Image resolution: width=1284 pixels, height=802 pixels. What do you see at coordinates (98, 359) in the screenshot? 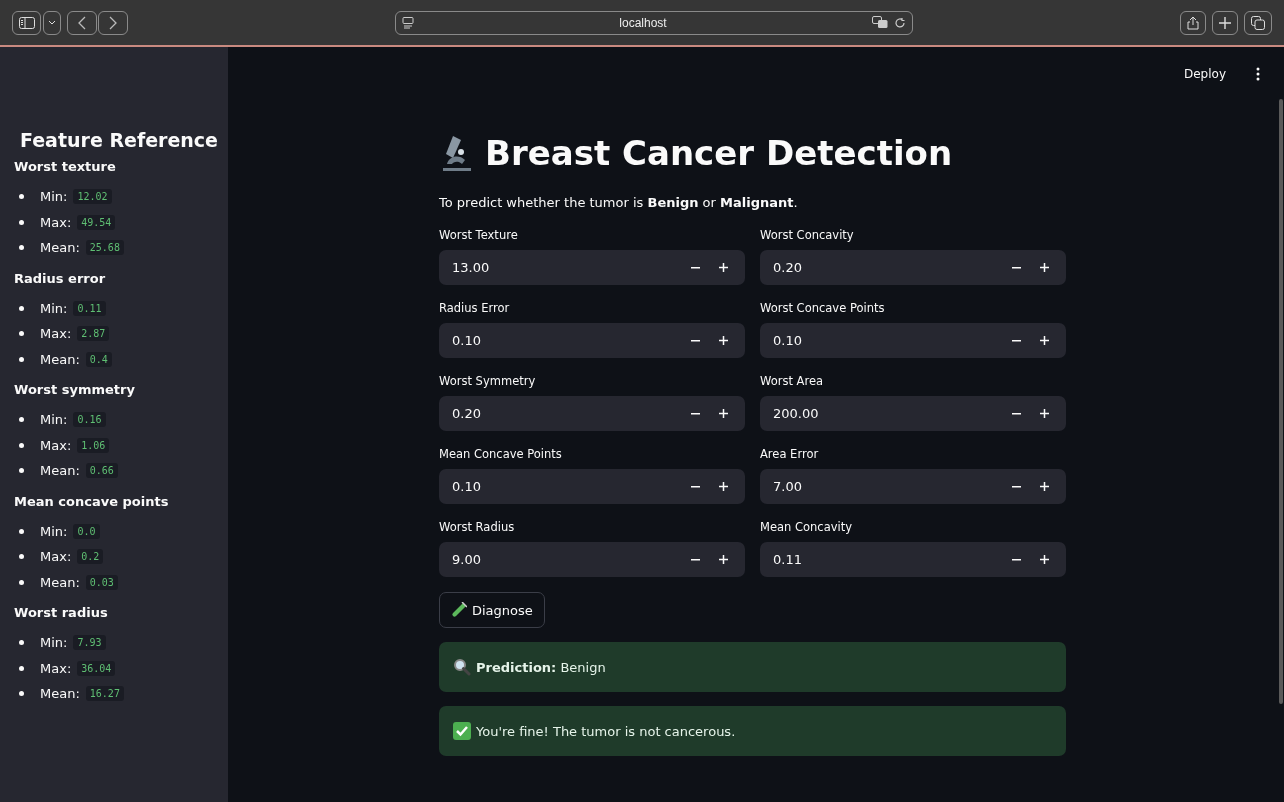
I see `stat-value: 0.4` at bounding box center [98, 359].